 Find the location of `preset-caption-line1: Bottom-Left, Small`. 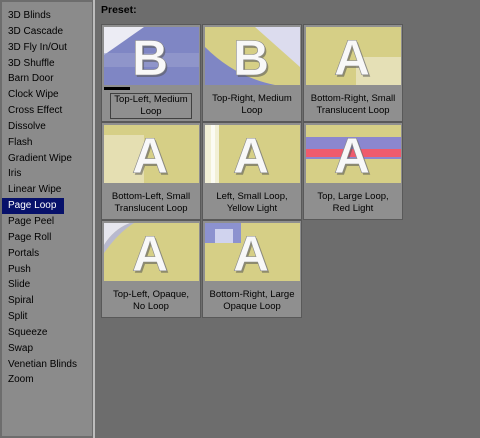

preset-caption-line1: Bottom-Left, Small is located at coordinates (151, 196).